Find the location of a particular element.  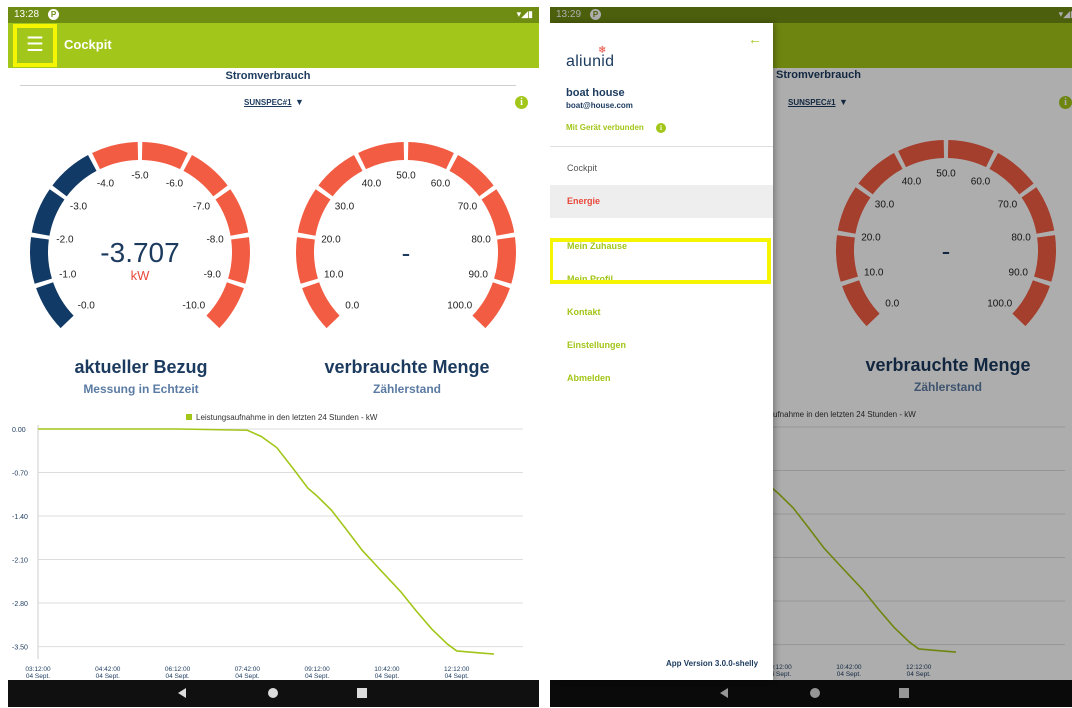

app-version: App Version 3.0.0-shelly is located at coordinates (712, 663).